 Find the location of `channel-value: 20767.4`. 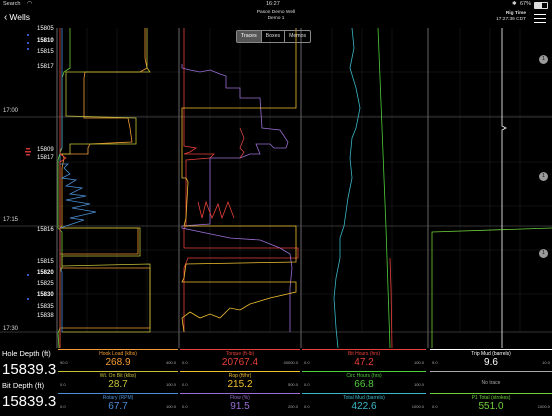

channel-value: 20767.4 is located at coordinates (240, 362).